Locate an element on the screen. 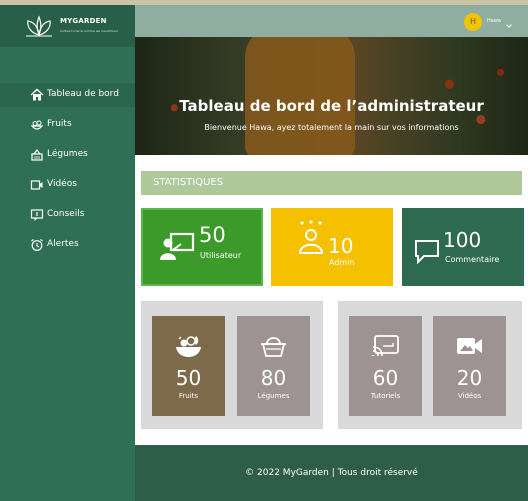  sidebar-item-label: Fruits is located at coordinates (59, 124).